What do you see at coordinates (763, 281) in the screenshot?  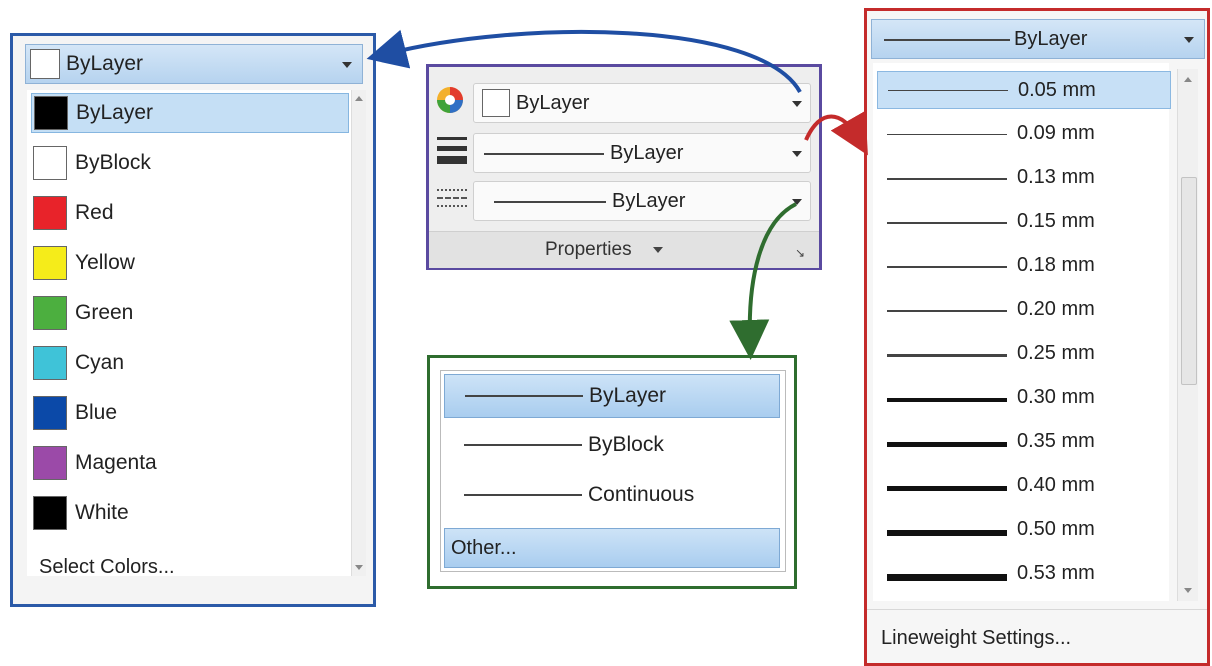 I see `arrow-to-linetype-popup` at bounding box center [763, 281].